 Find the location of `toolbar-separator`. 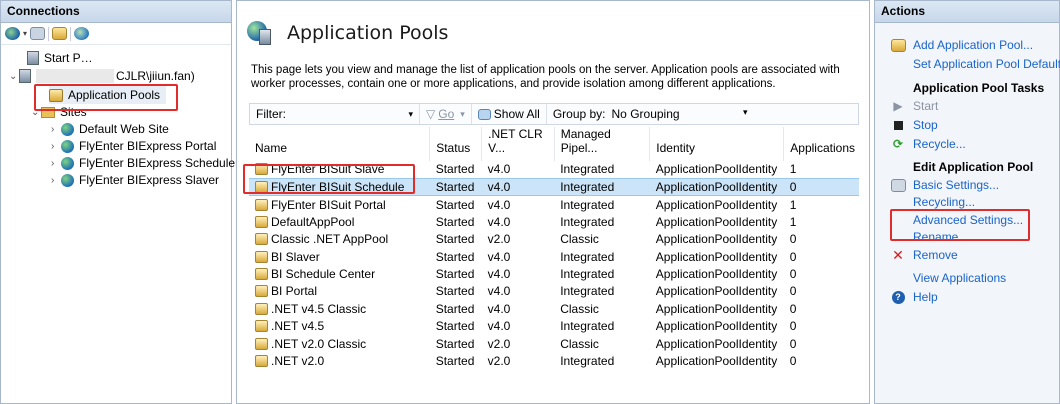

toolbar-separator is located at coordinates (71, 33).